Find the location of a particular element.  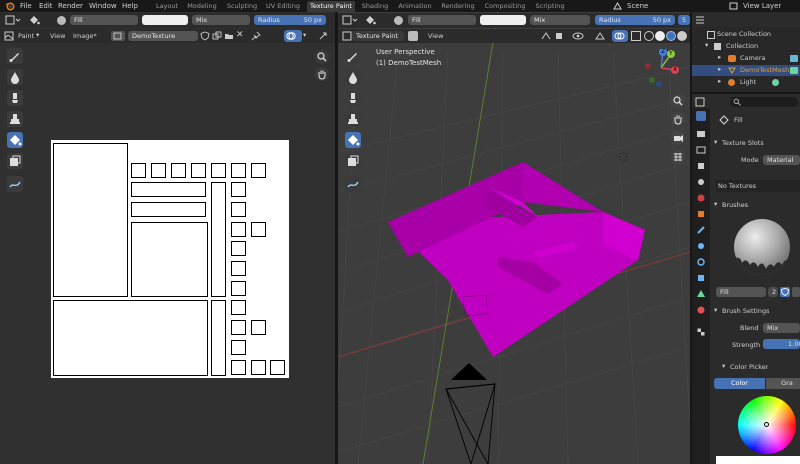

duplicate-icon is located at coordinates (217, 36).